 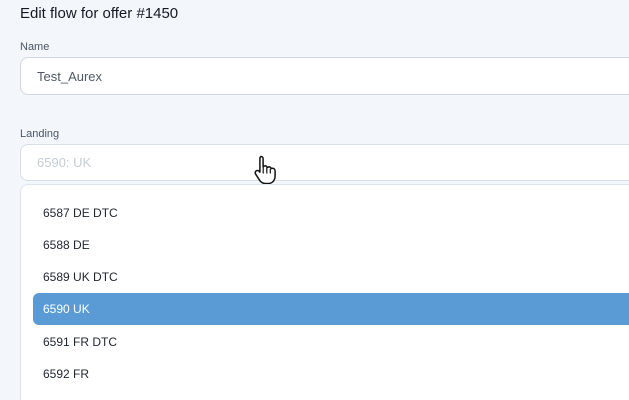 I want to click on landing-select-input: 6590: UK, so click(x=324, y=162).